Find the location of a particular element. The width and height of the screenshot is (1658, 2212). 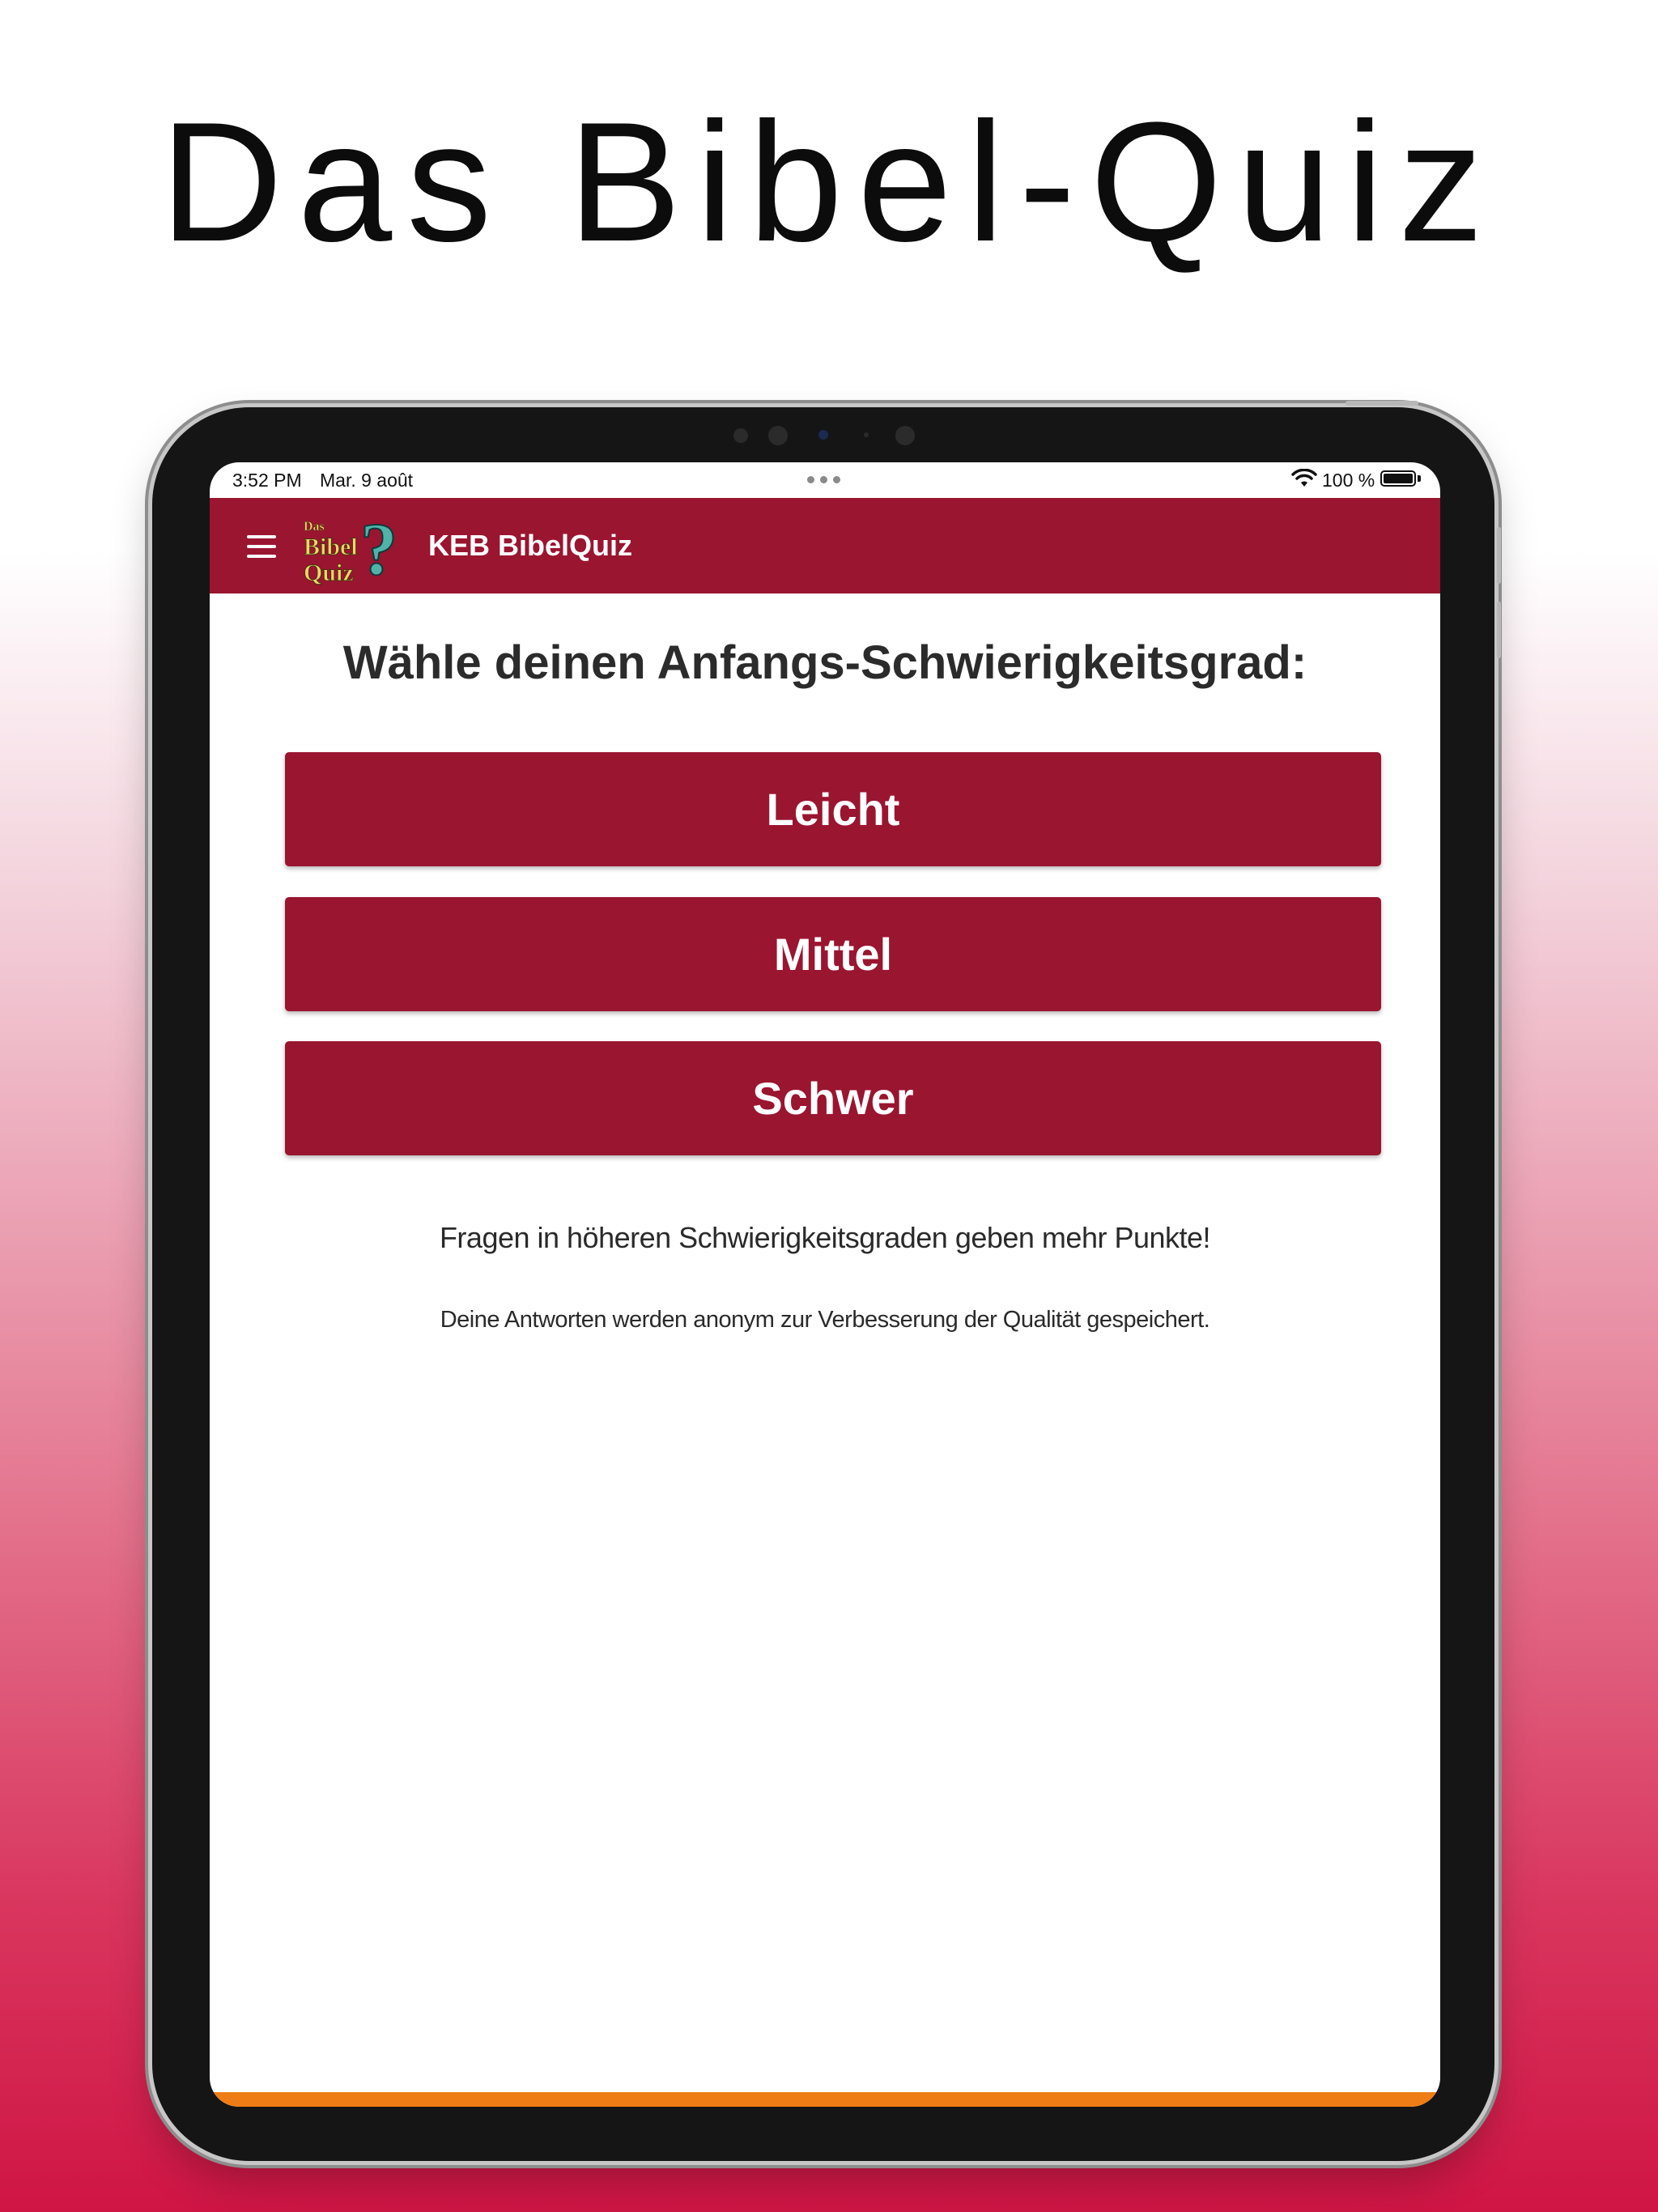

logo-question-mark: ? is located at coordinates (378, 549).